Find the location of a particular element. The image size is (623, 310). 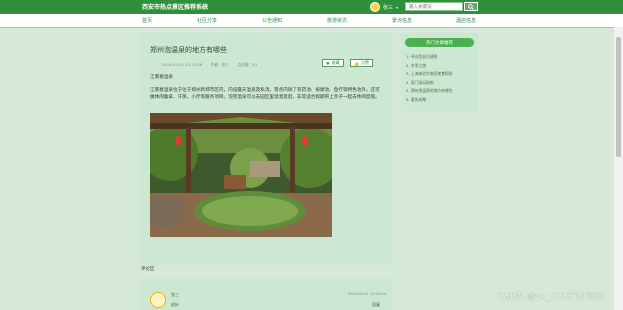

watermark: CSDN @vx_CXKF10088 is located at coordinates (550, 297).